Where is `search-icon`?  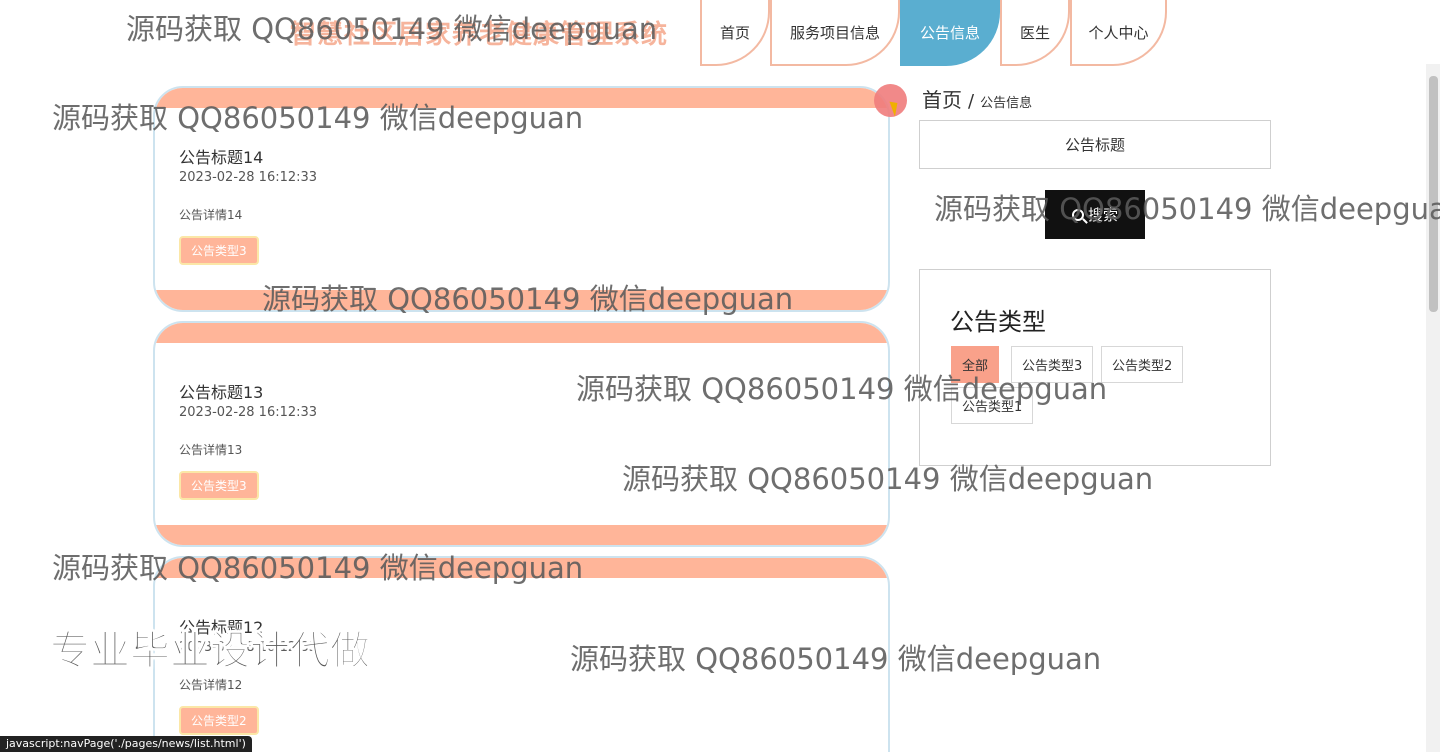
search-icon is located at coordinates (1077, 214).